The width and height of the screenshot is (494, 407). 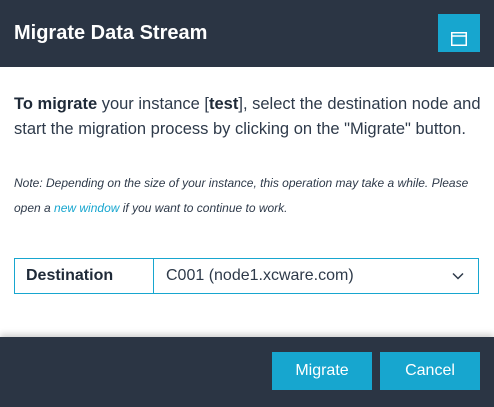 I want to click on note-after-link: if you want to continue to work., so click(x=203, y=208).